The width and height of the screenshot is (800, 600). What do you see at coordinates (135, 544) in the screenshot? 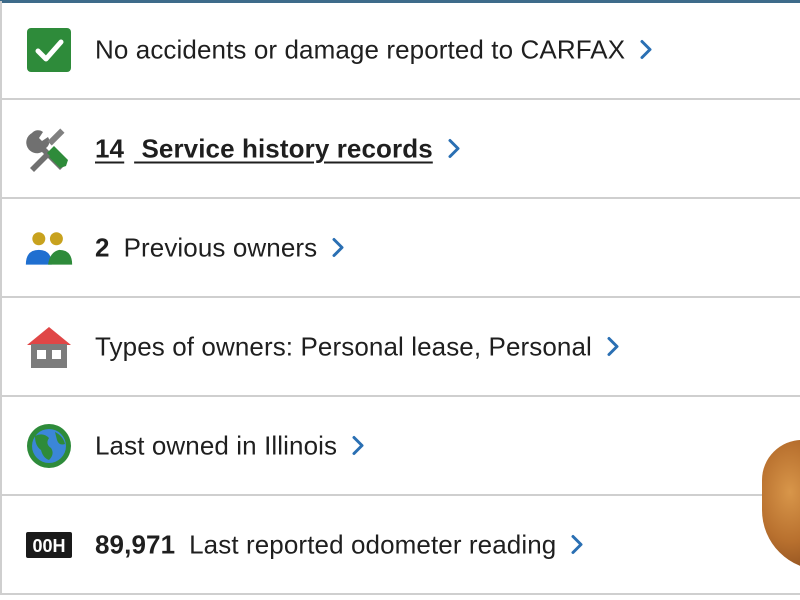
I see `odometer-value: 89,971` at bounding box center [135, 544].